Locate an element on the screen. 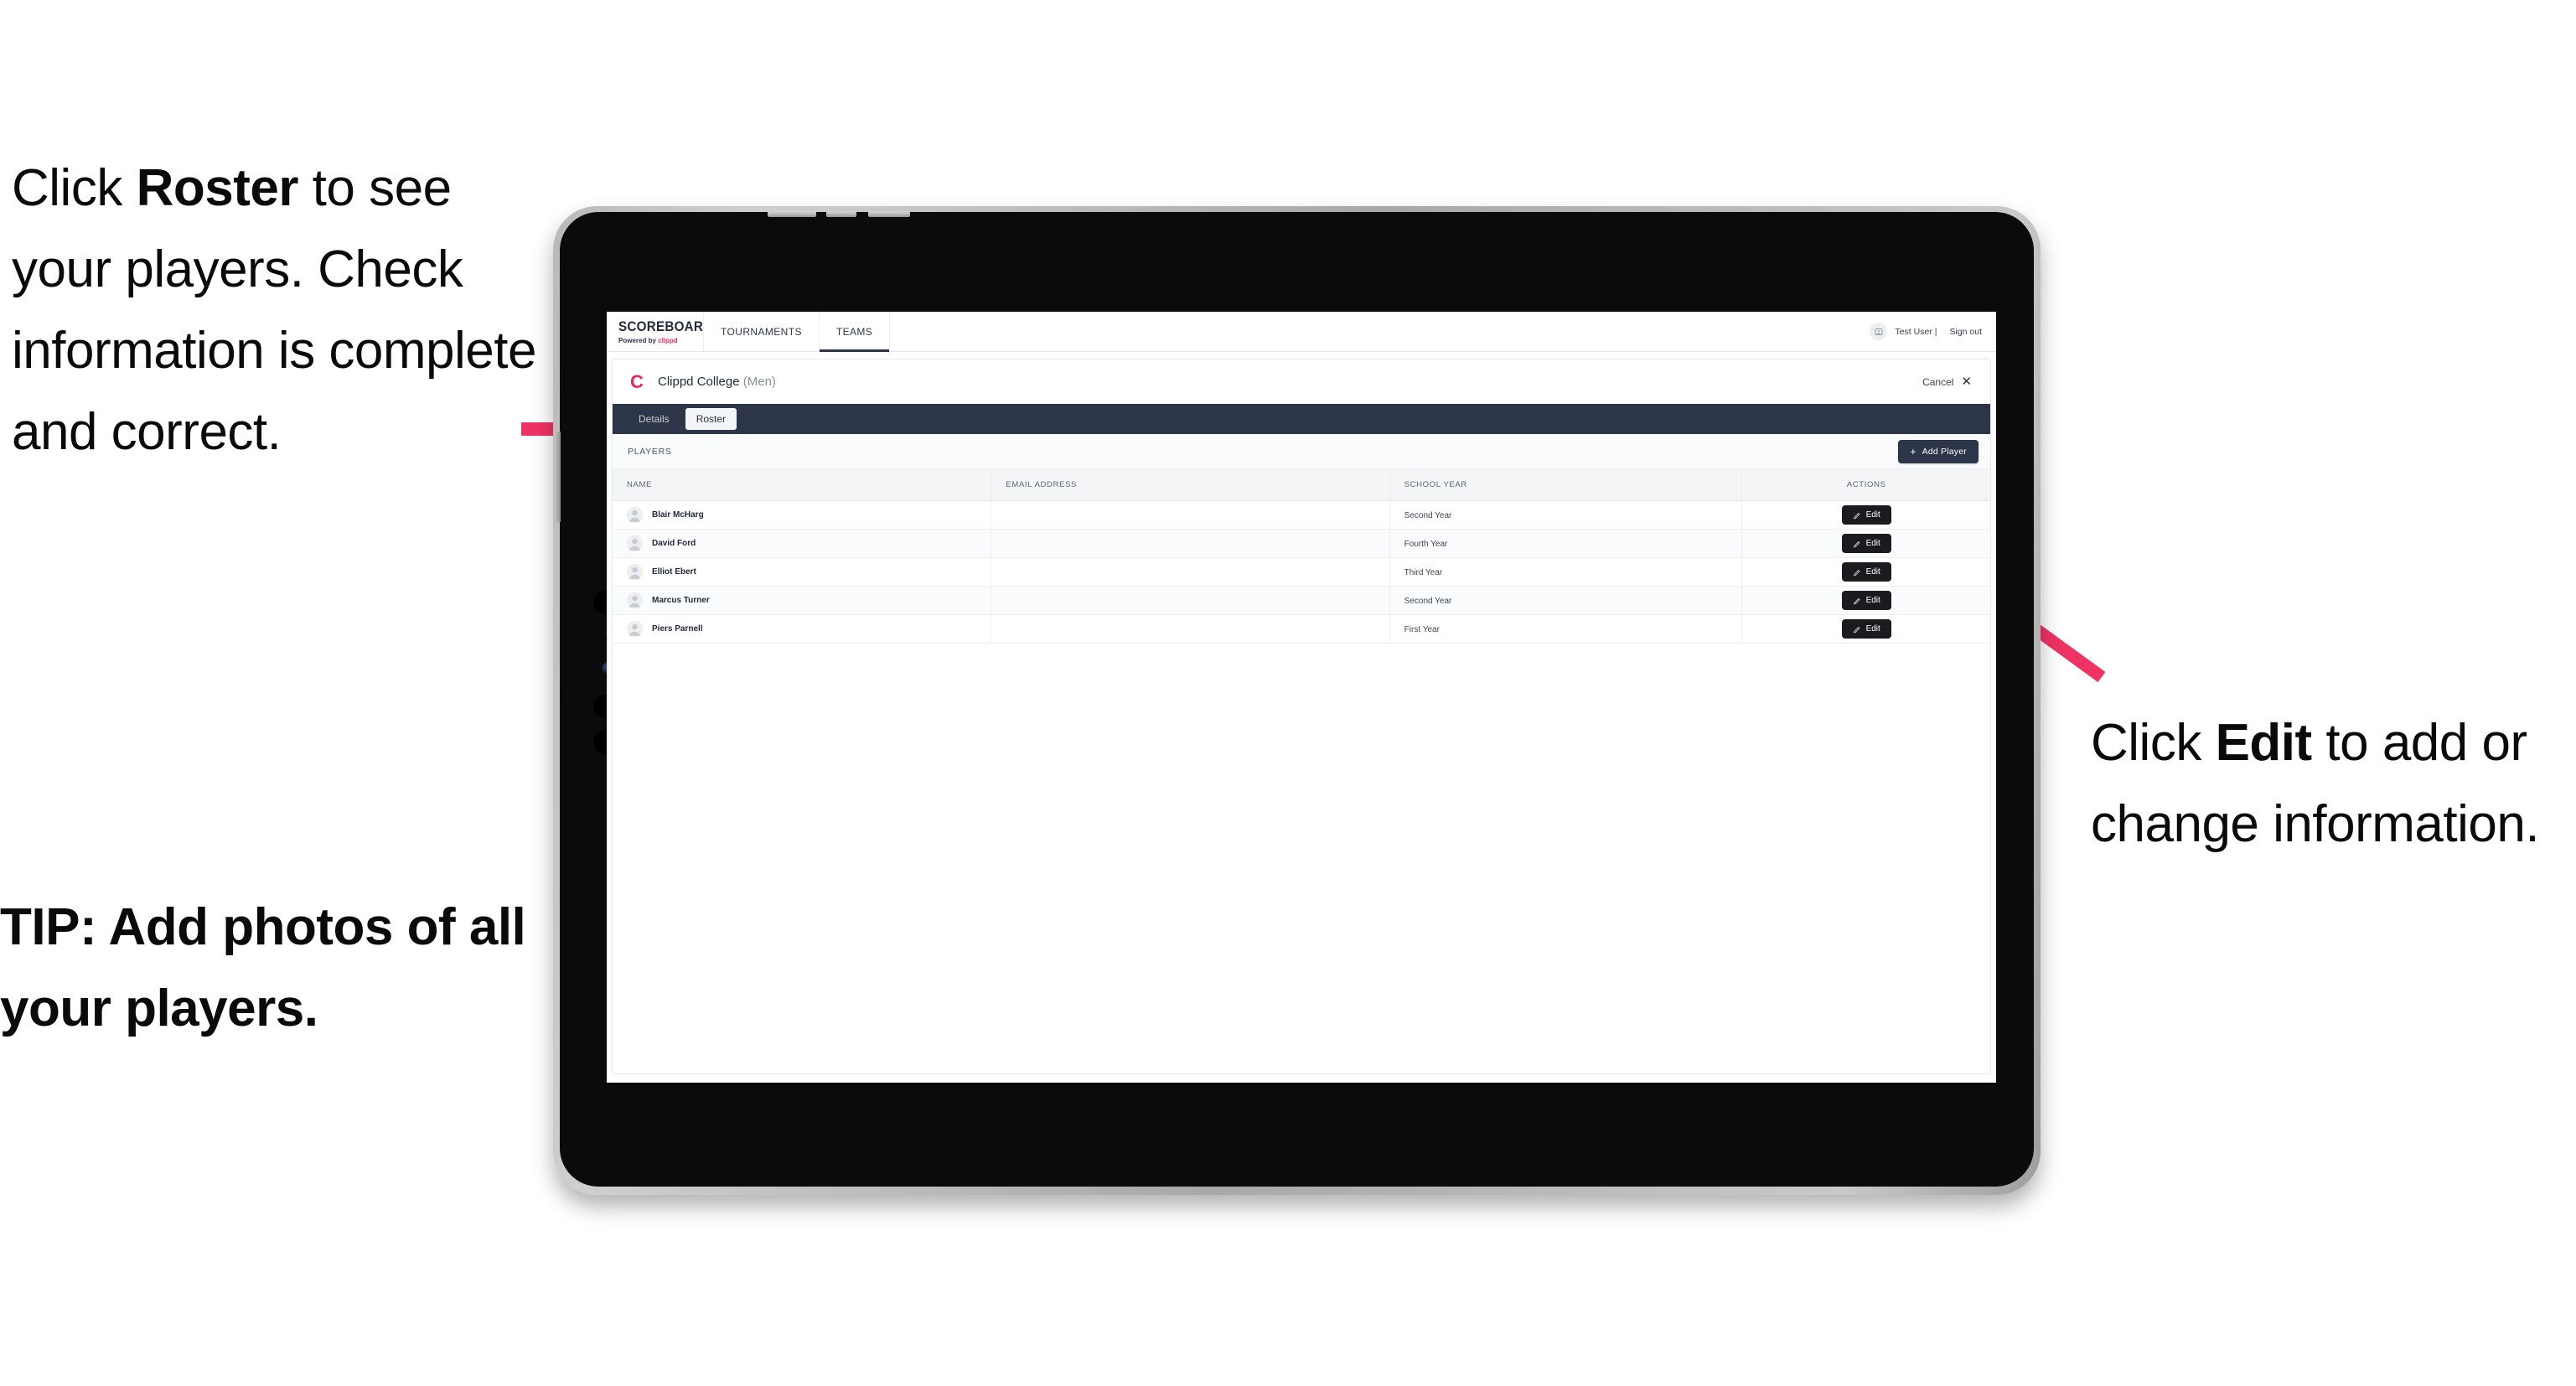  player-name-label: Marcus Turner is located at coordinates (681, 600).